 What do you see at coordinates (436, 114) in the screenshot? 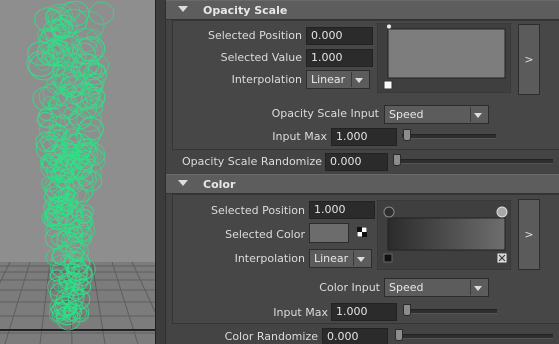
I see `opacity-scale-input-dropdown: Speed` at bounding box center [436, 114].